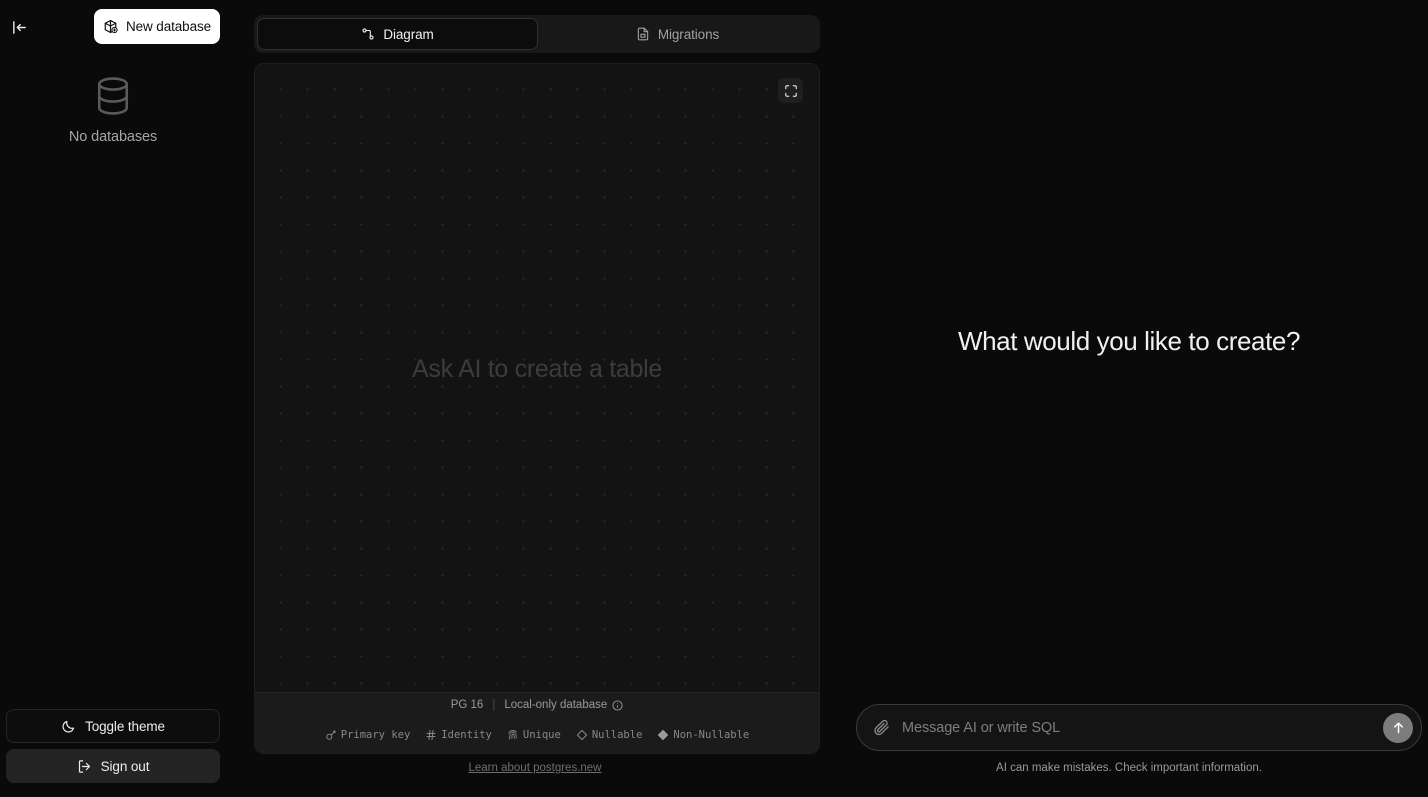  I want to click on paperclip-icon, so click(881, 727).